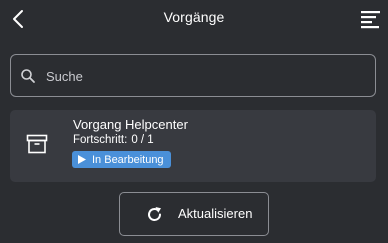 This screenshot has height=243, width=388. I want to click on status-badge: In Bearbeitung, so click(121, 159).